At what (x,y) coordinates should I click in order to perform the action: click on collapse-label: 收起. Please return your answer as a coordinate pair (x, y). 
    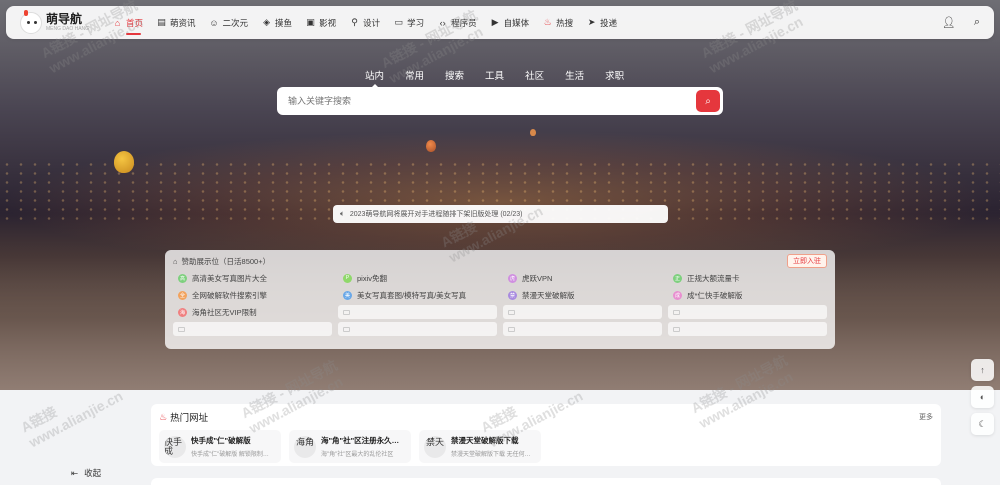
    Looking at the image, I should click on (93, 473).